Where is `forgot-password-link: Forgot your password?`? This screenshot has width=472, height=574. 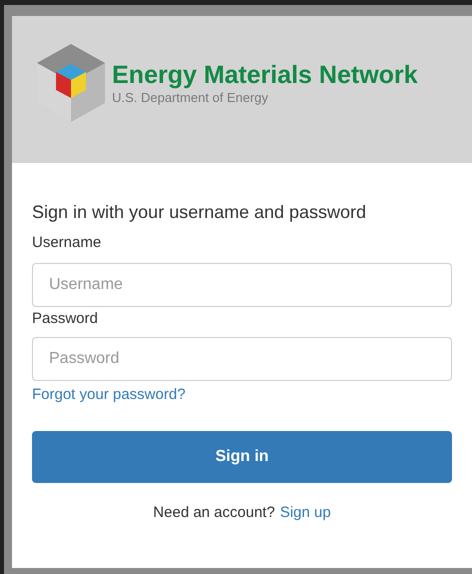 forgot-password-link: Forgot your password? is located at coordinates (109, 395).